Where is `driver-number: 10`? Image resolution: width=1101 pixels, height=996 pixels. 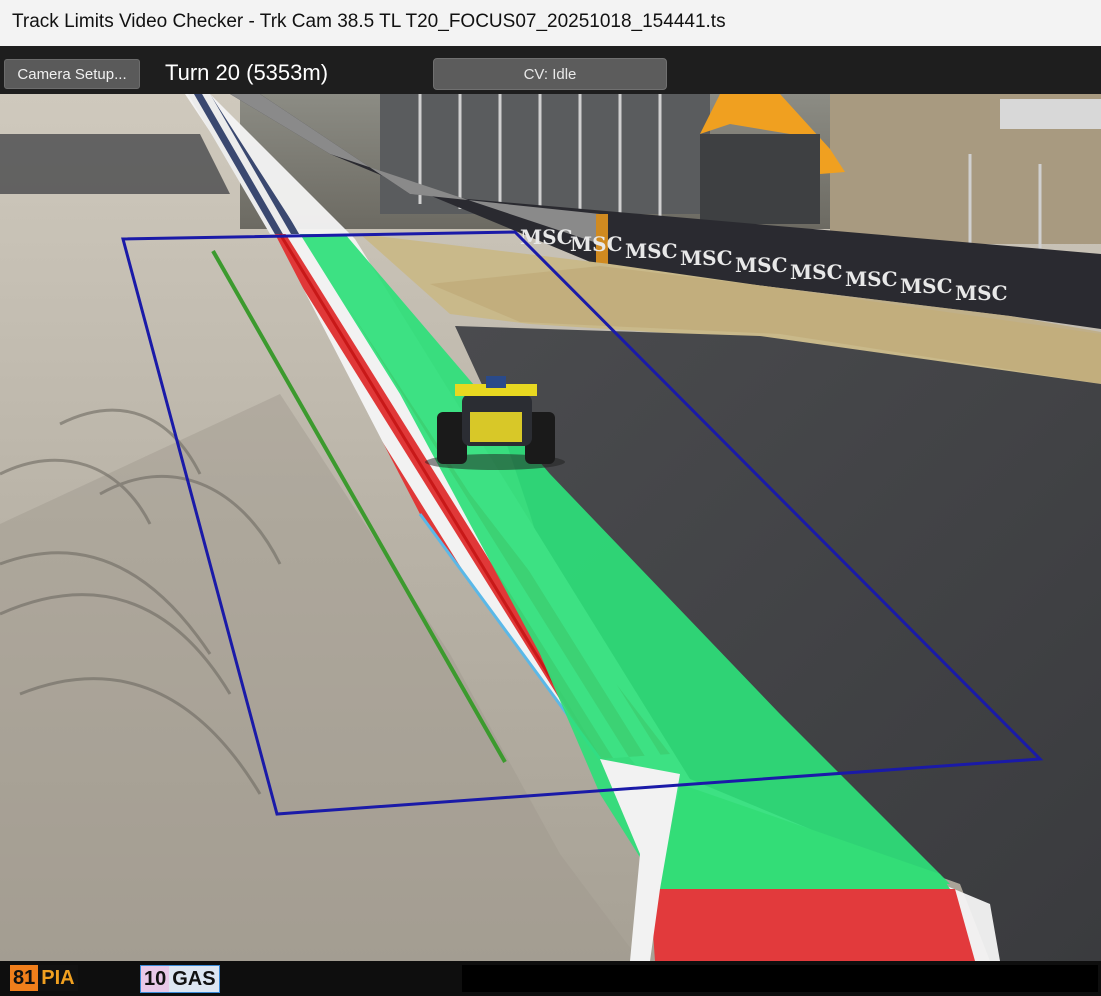
driver-number: 10 is located at coordinates (155, 979).